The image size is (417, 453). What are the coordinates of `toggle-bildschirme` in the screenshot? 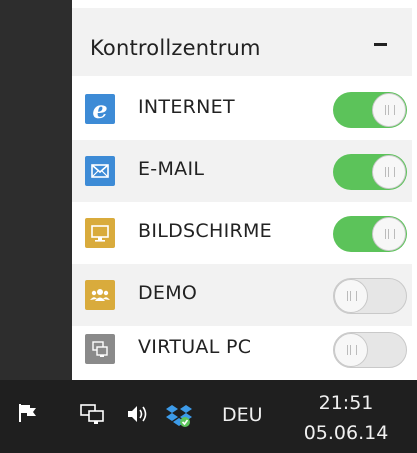 It's located at (370, 234).